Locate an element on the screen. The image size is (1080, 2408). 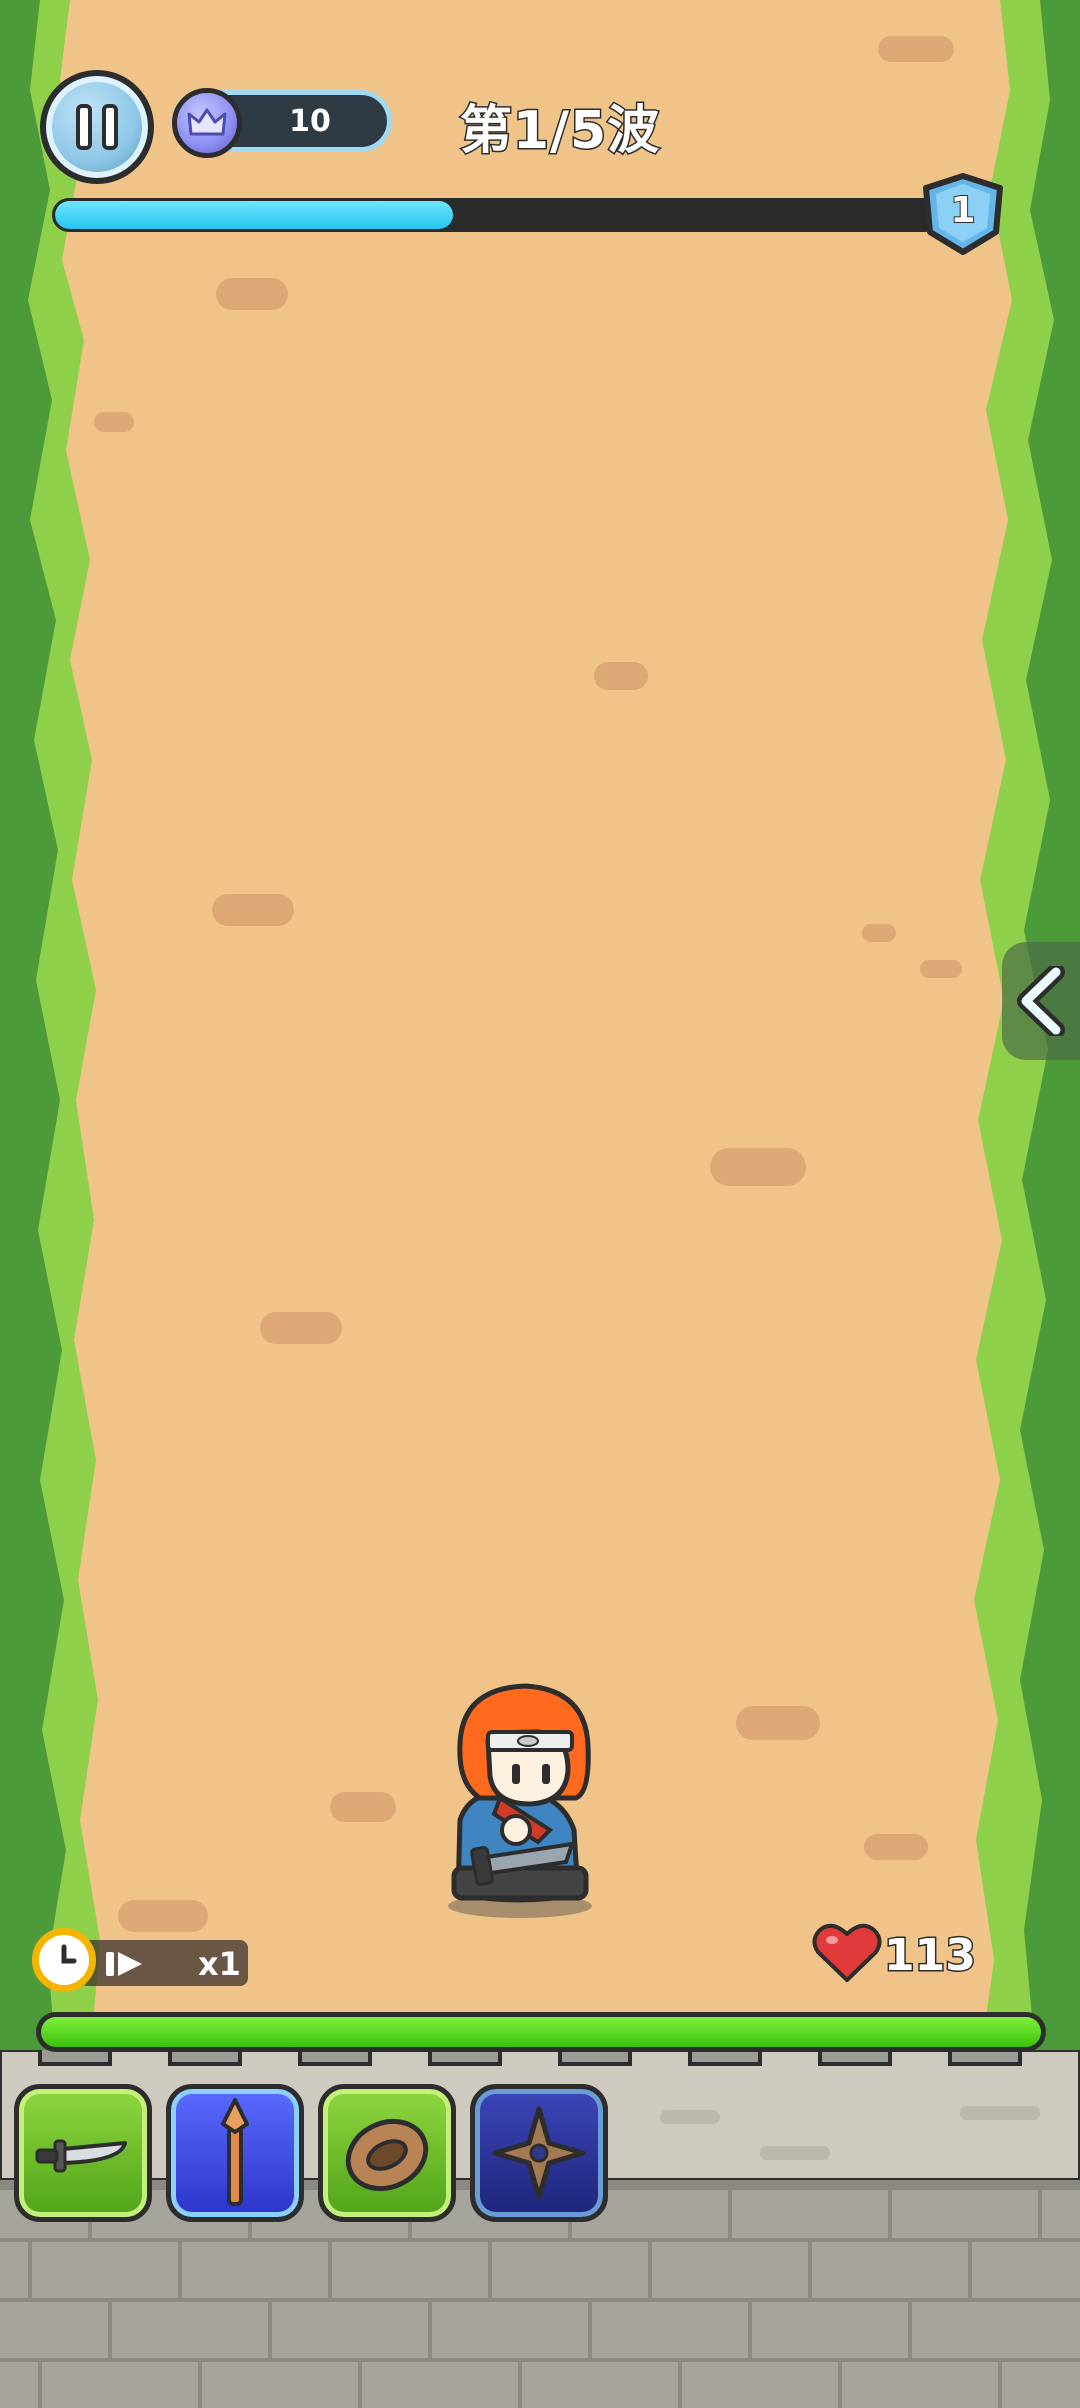
game-speed-control: x1 is located at coordinates (140, 1960).